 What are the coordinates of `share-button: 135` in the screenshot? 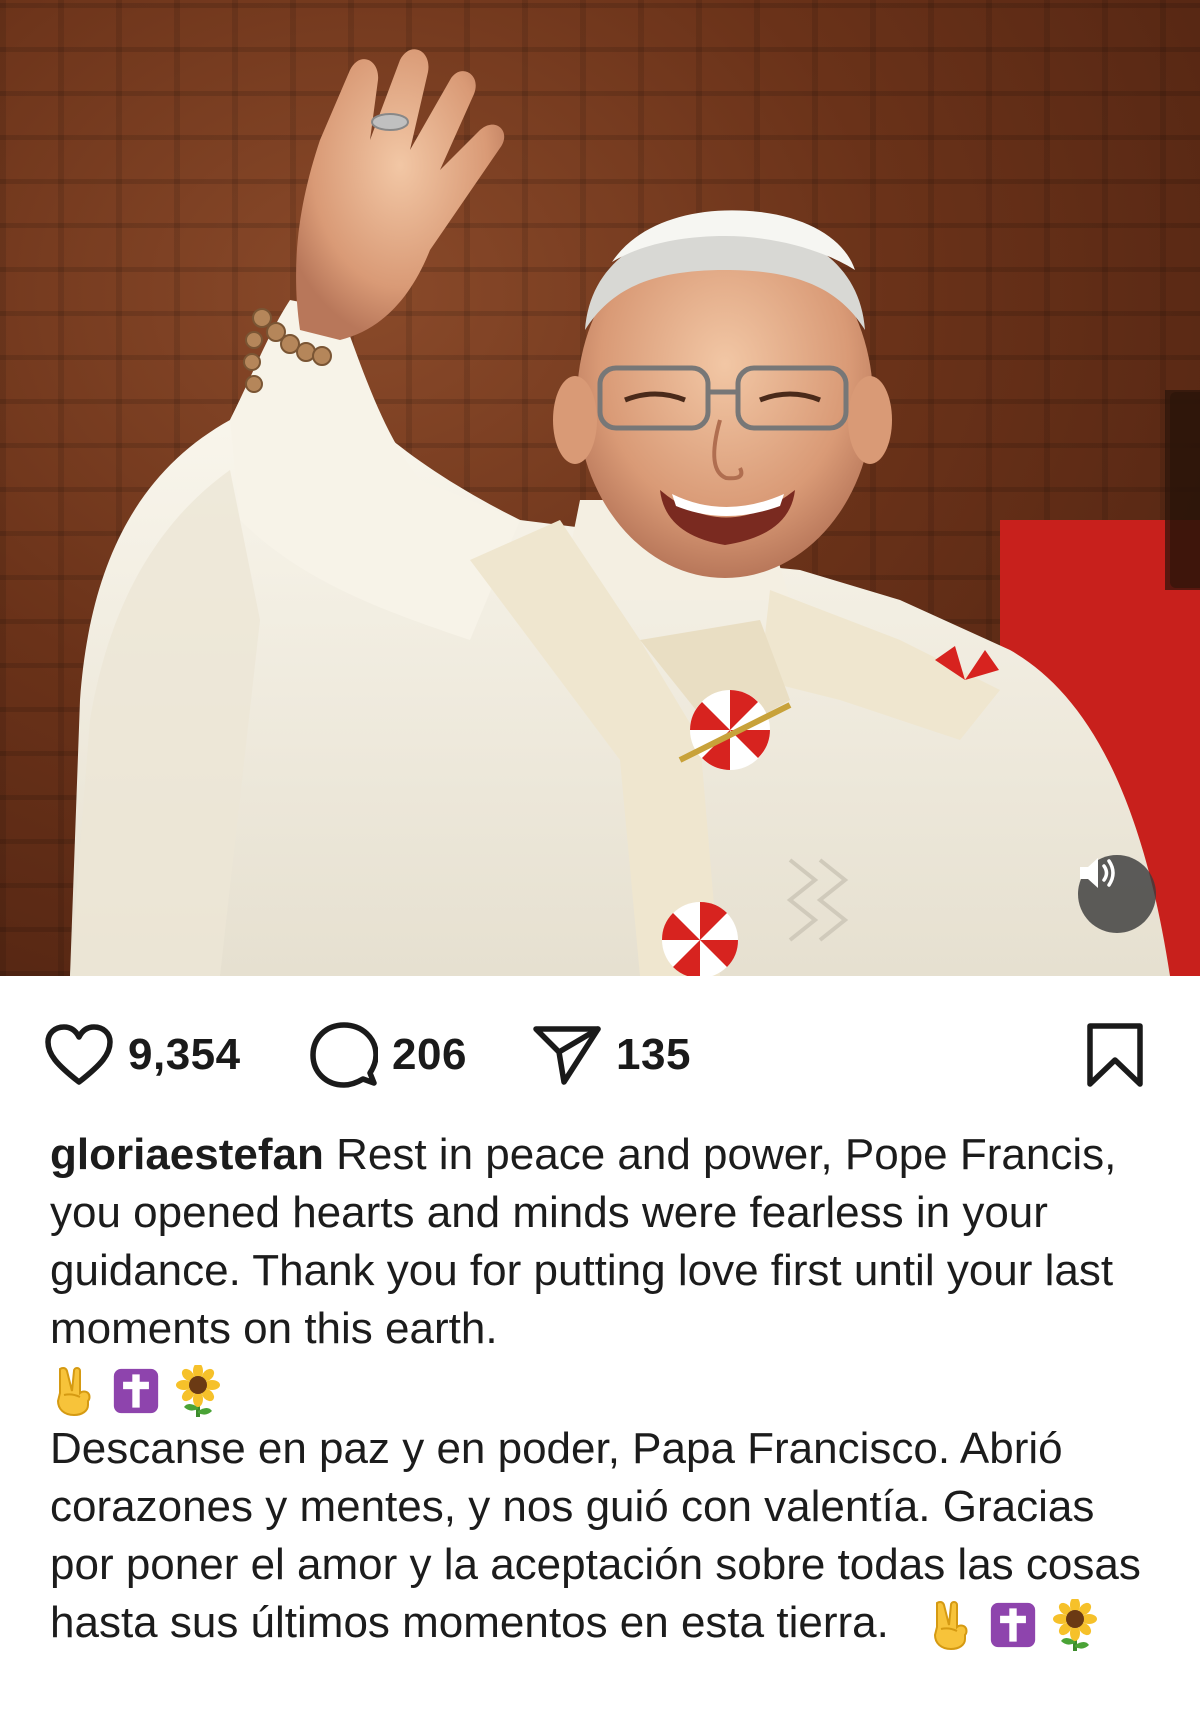 It's located at (611, 1055).